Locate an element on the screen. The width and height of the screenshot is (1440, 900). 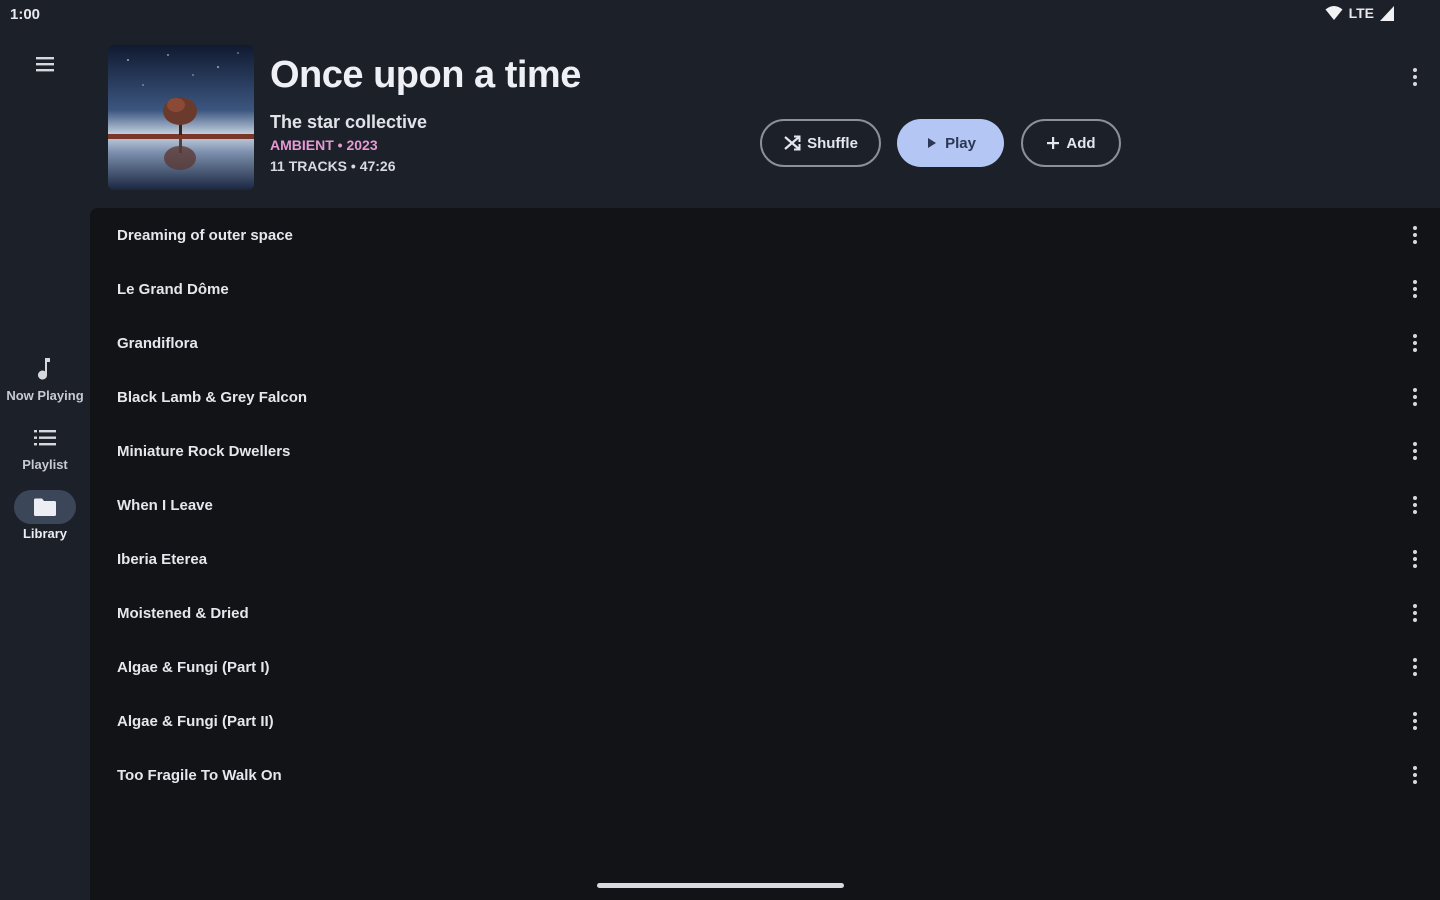
track-row: Le Grand Dôme is located at coordinates (765, 289).